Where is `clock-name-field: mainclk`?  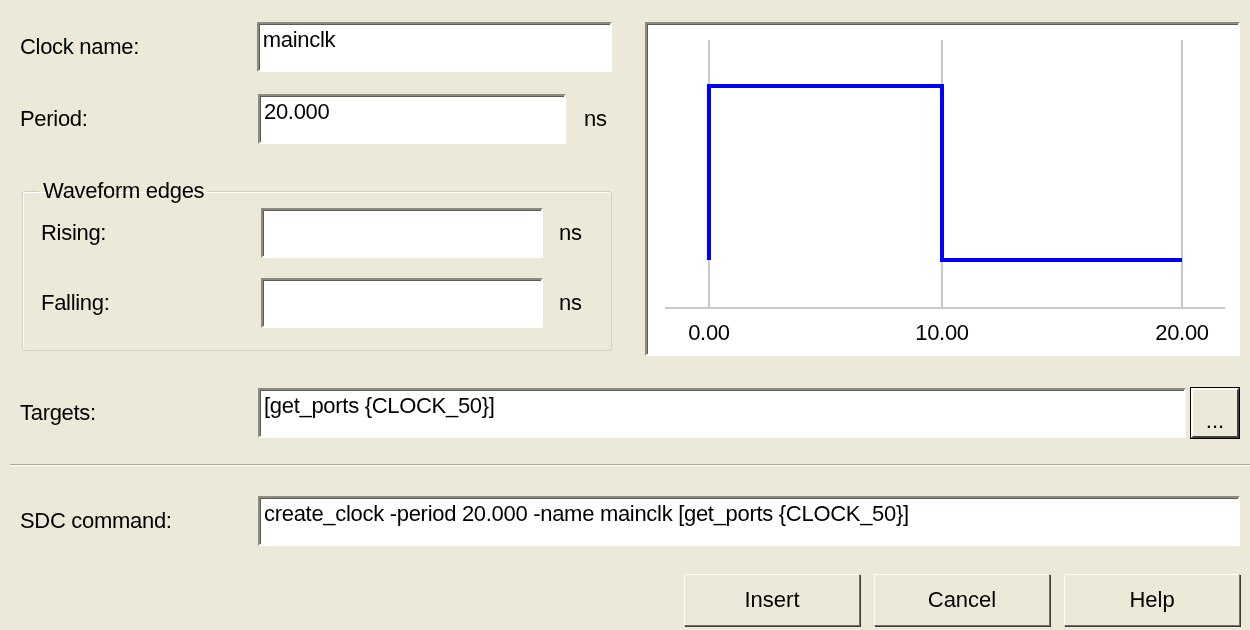 clock-name-field: mainclk is located at coordinates (434, 47).